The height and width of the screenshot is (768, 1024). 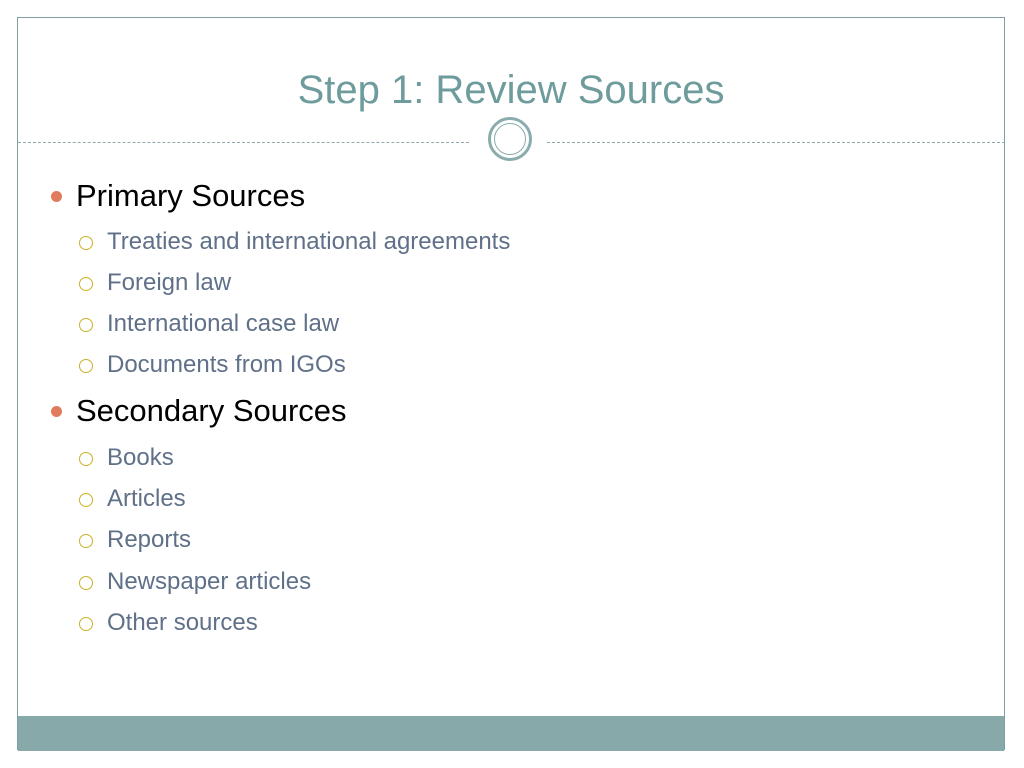 What do you see at coordinates (209, 581) in the screenshot?
I see `list-item-text: Newspaper articles` at bounding box center [209, 581].